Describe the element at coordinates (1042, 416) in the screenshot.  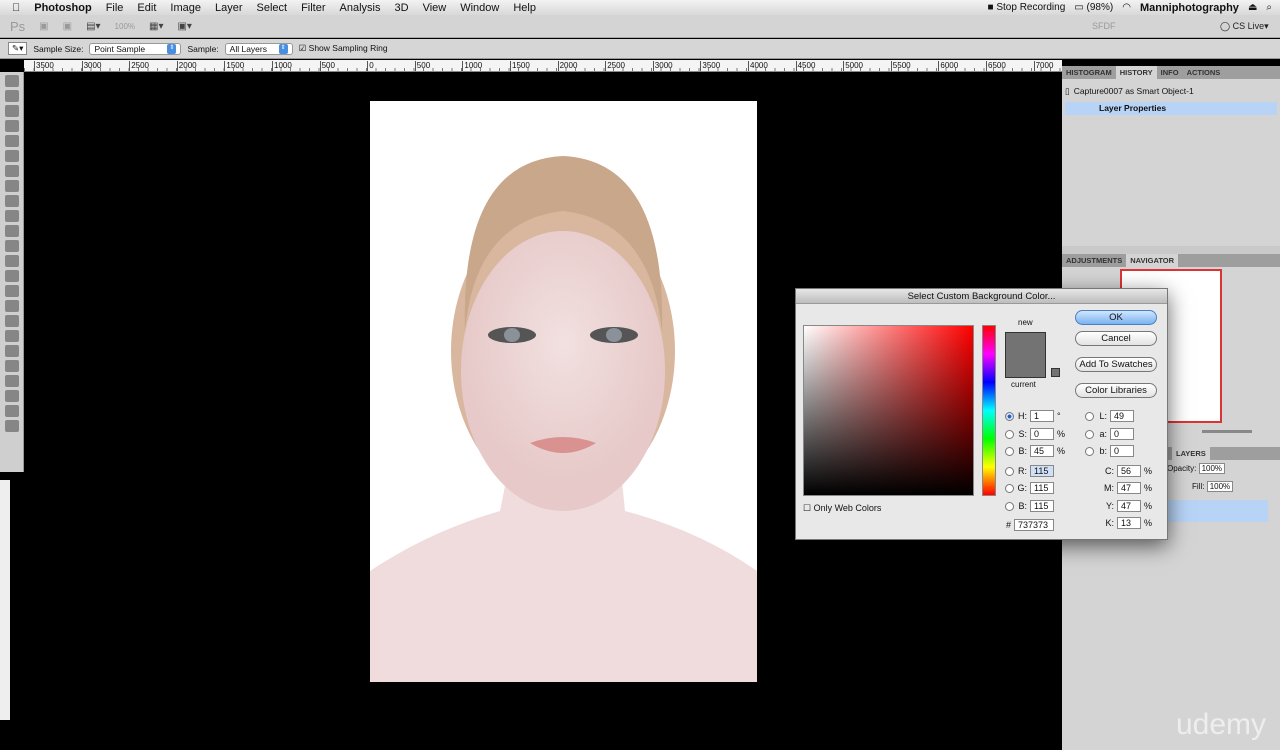
I see `field-input: 1` at that location.